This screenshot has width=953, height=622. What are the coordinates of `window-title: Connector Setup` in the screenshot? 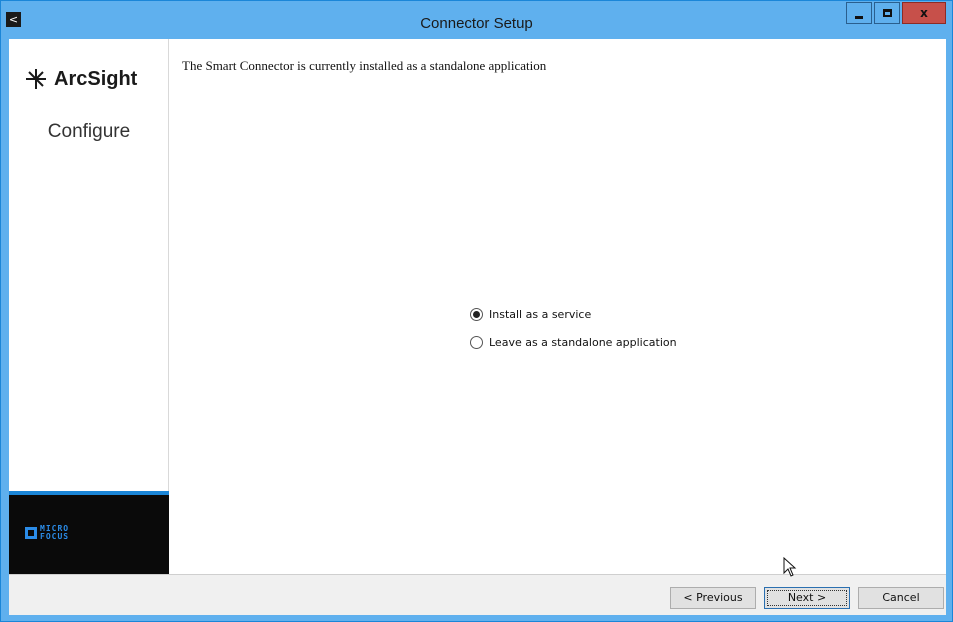 It's located at (476, 23).